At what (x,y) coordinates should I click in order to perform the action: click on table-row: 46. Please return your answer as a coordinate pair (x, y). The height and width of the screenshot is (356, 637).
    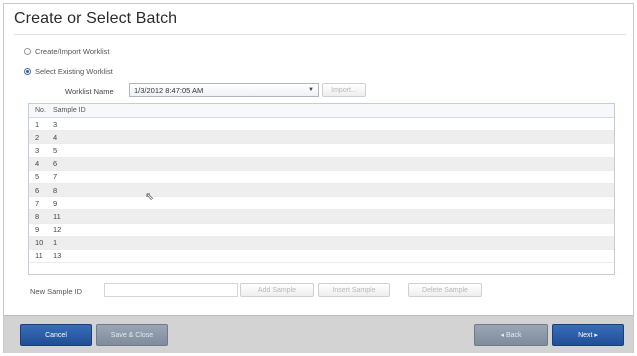
    Looking at the image, I should click on (321, 164).